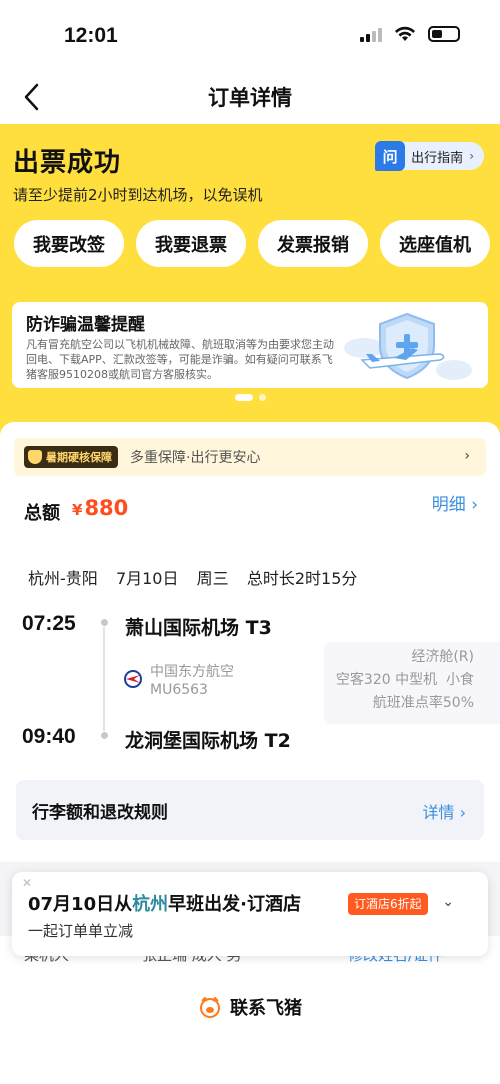 This screenshot has width=500, height=1084. I want to click on protection-tag: 暑期硬核保障, so click(71, 457).